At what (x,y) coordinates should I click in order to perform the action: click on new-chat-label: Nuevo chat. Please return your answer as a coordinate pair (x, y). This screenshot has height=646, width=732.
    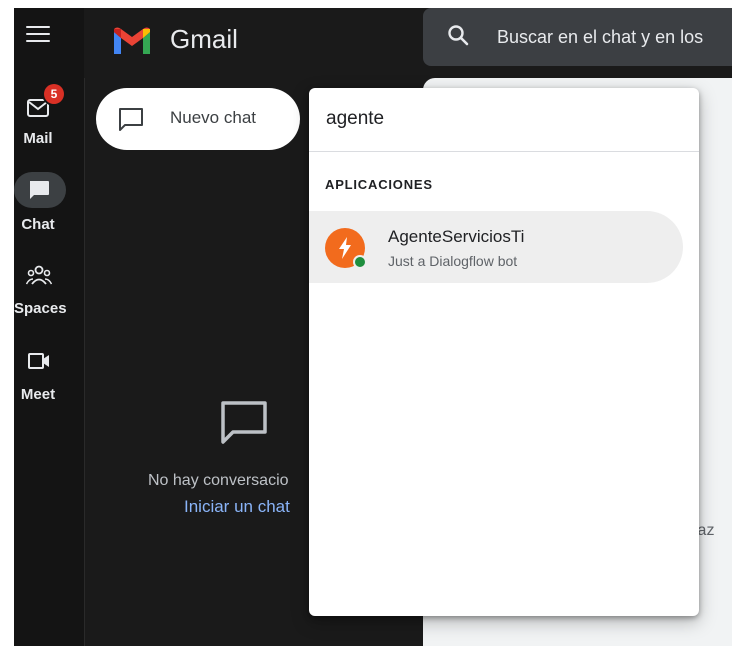
    Looking at the image, I should click on (213, 117).